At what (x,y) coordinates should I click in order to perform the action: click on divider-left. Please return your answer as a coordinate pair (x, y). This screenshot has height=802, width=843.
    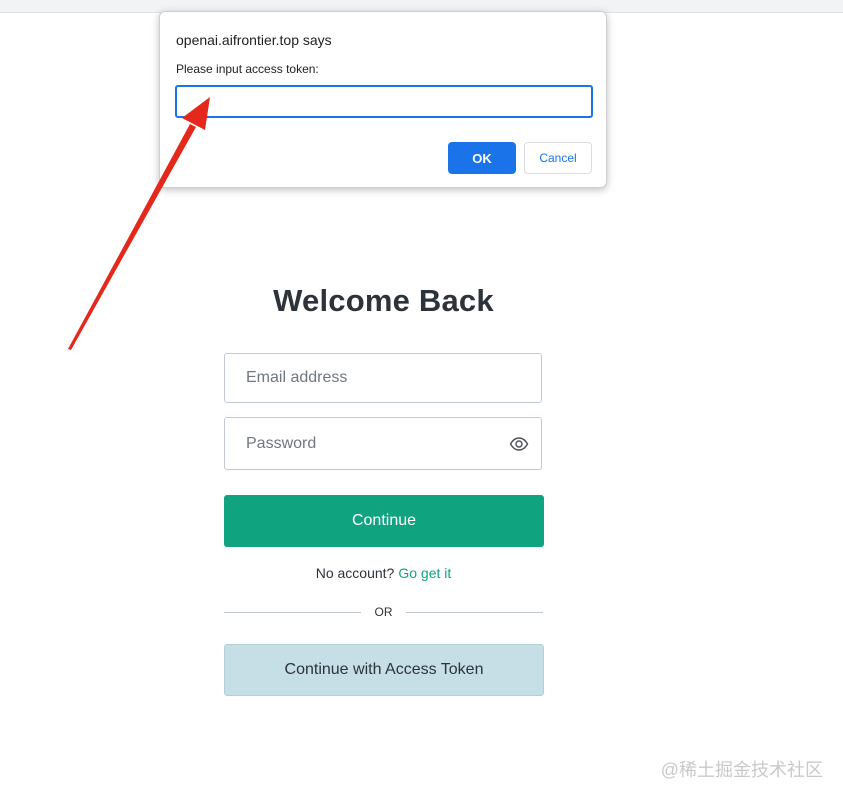
    Looking at the image, I should click on (292, 612).